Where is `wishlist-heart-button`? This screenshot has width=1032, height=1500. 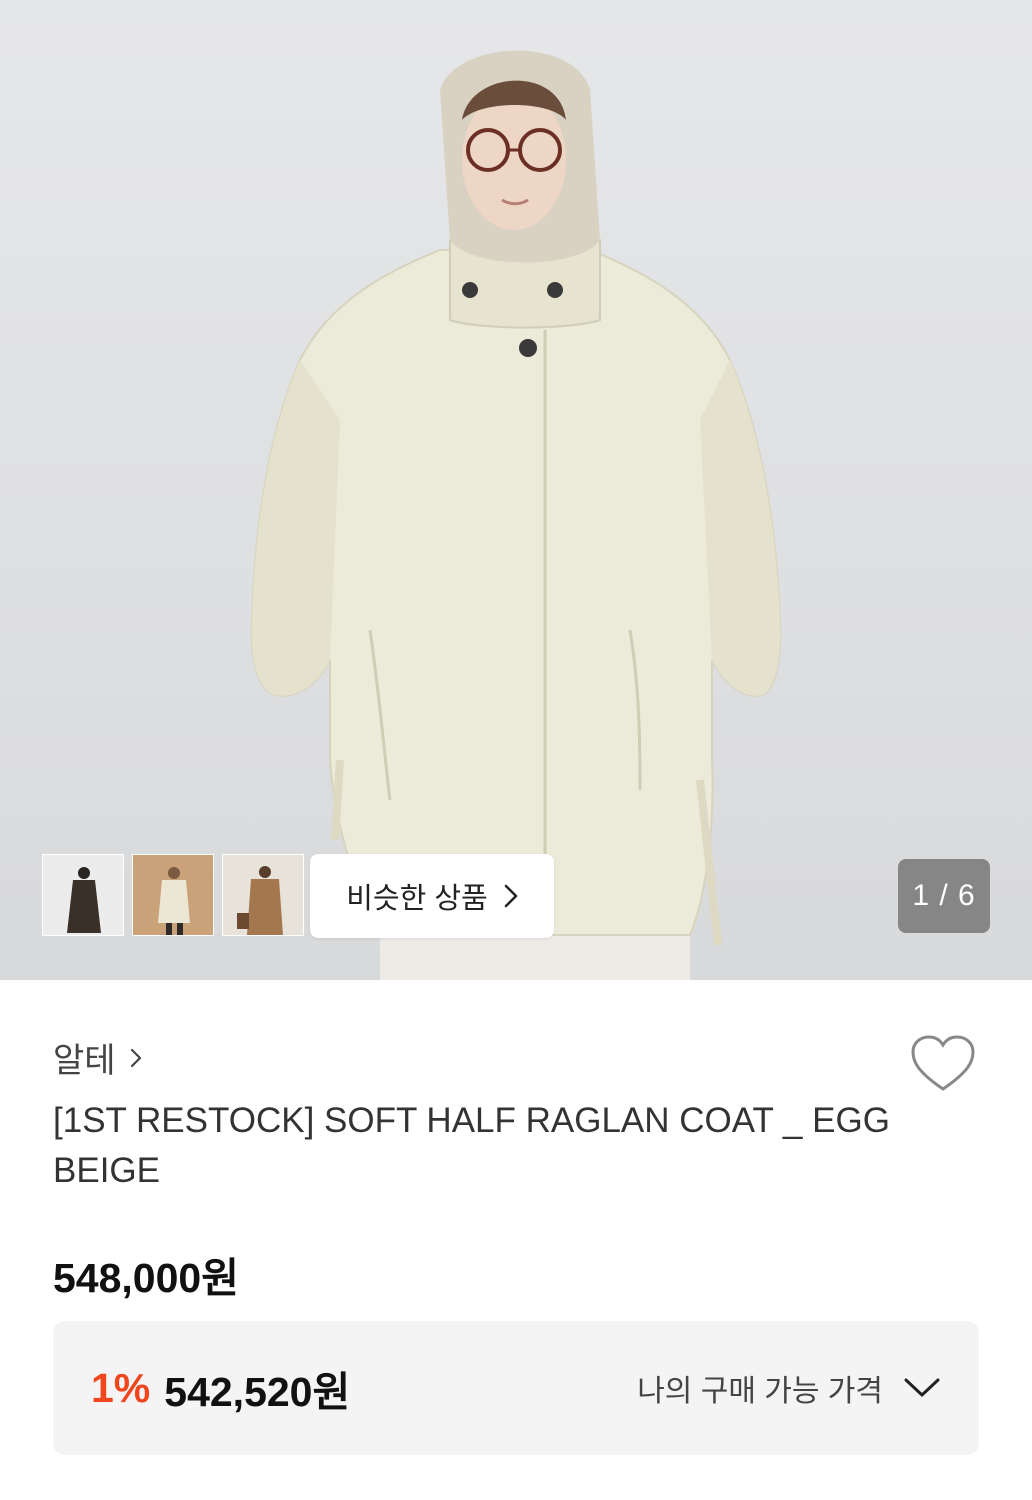
wishlist-heart-button is located at coordinates (943, 1066).